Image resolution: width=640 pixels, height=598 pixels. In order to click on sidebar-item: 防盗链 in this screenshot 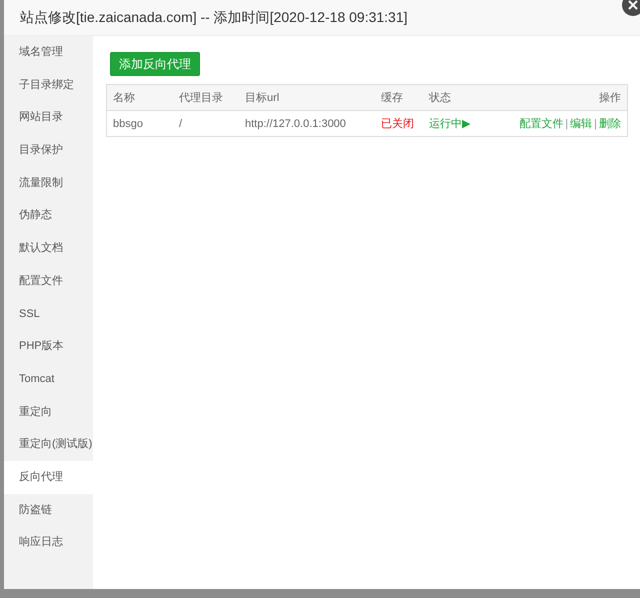, I will do `click(48, 510)`.